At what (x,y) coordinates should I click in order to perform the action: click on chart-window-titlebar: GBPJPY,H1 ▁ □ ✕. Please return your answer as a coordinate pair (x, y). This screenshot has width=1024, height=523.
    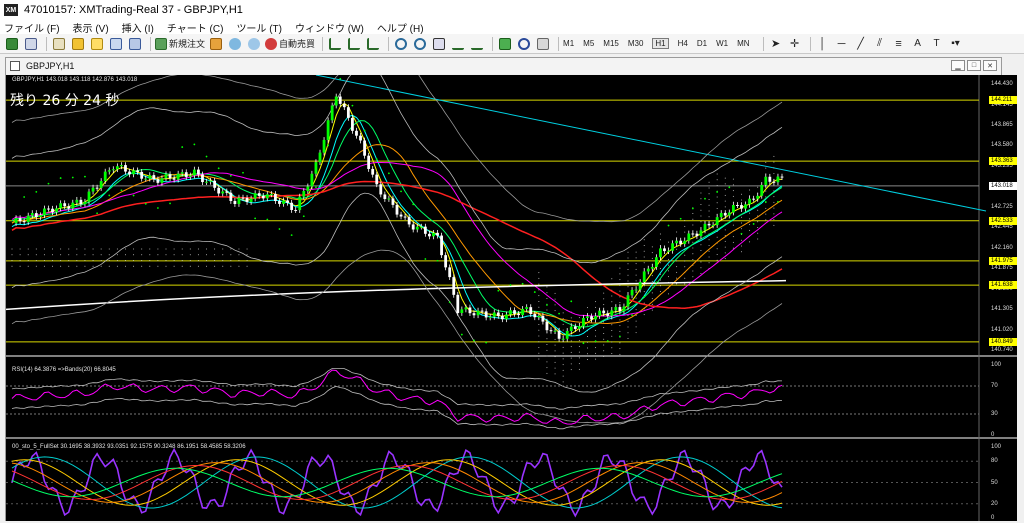
    Looking at the image, I should click on (503, 66).